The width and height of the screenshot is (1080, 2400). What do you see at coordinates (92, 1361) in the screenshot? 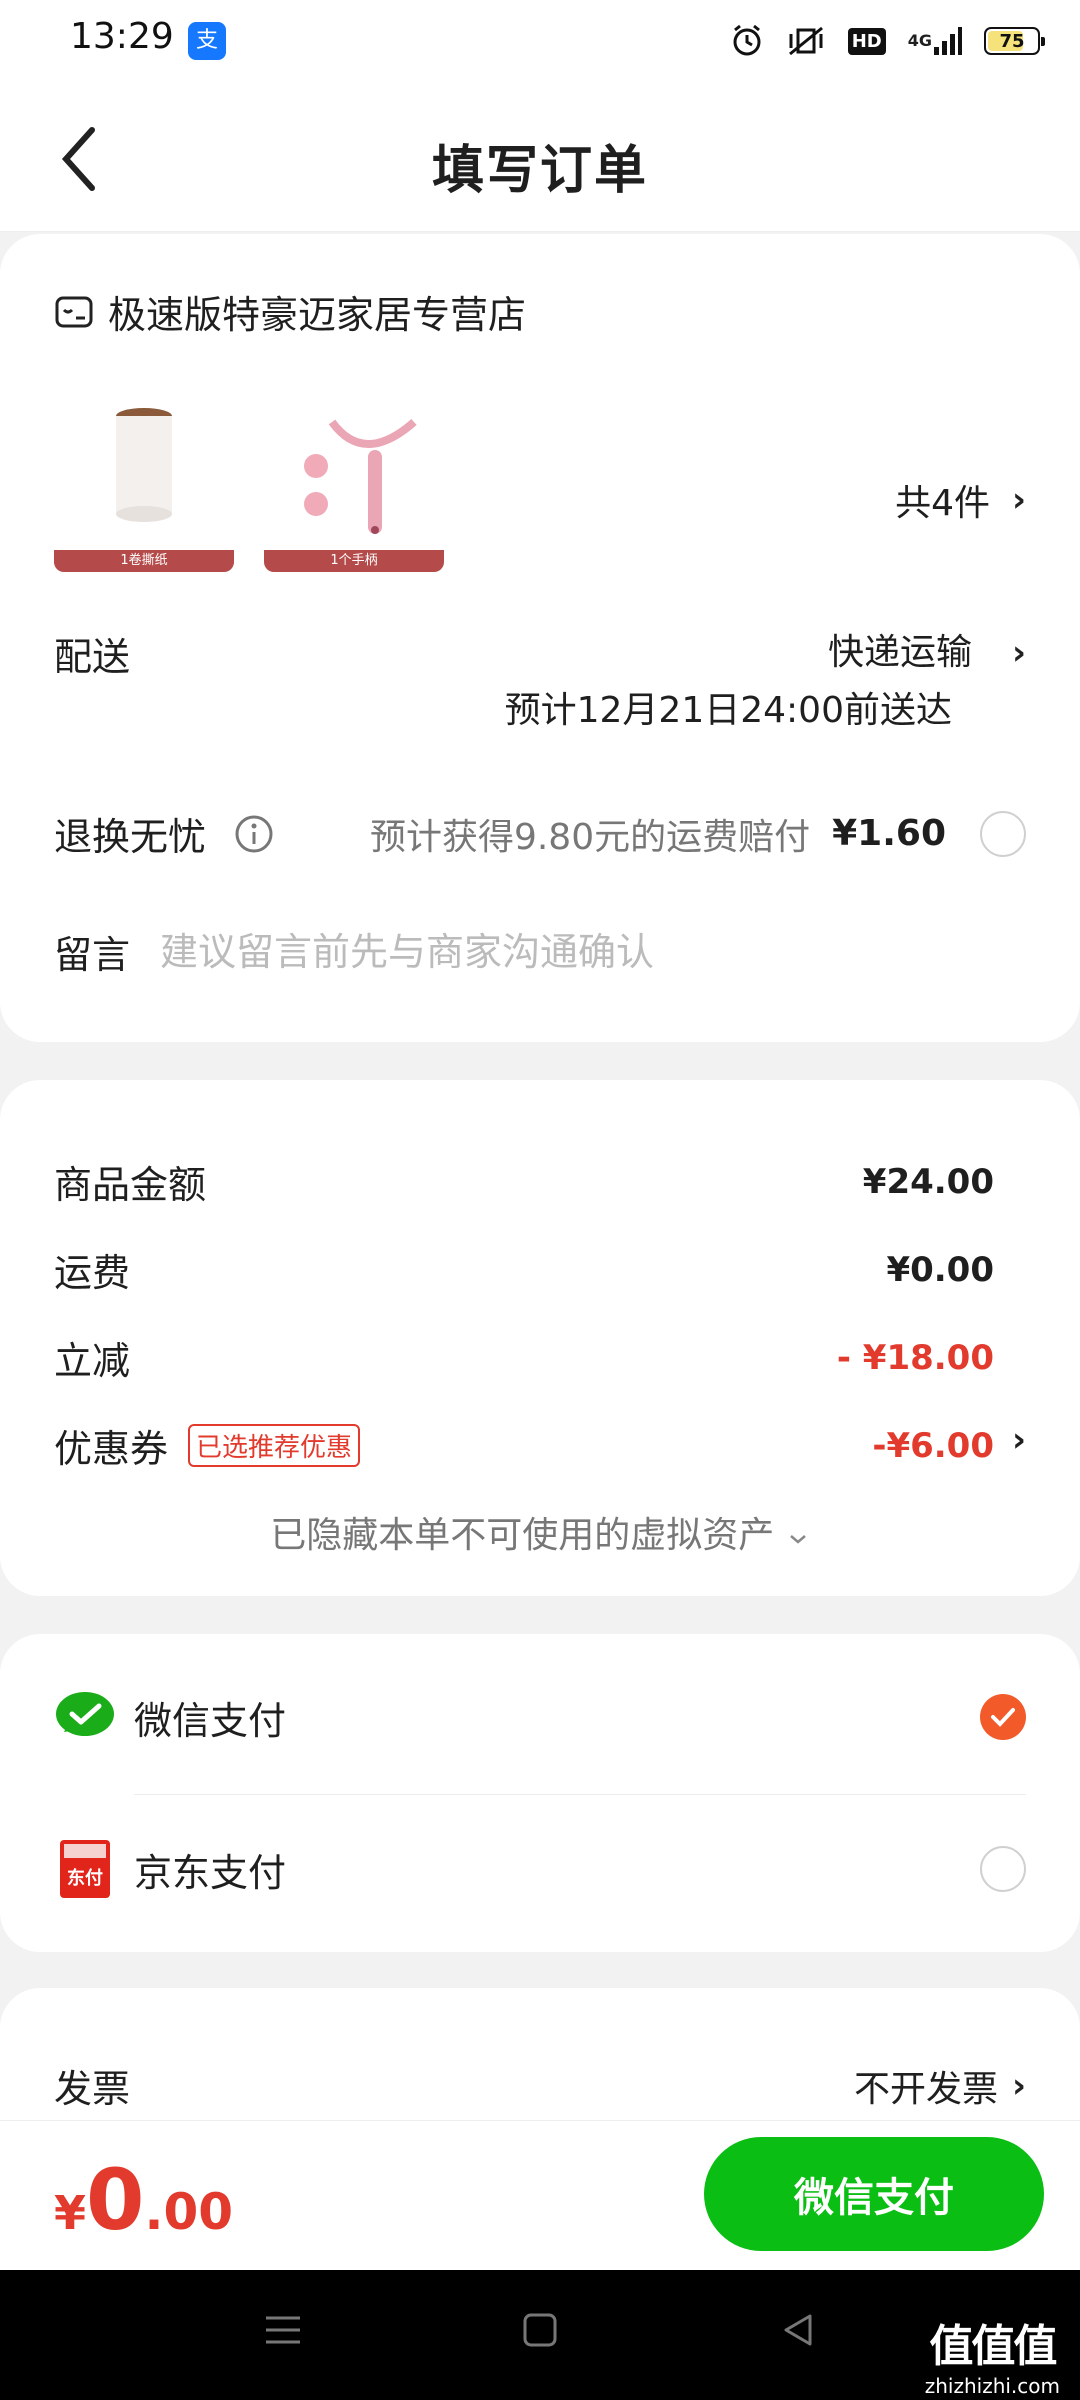
I see `price-label: 立减` at bounding box center [92, 1361].